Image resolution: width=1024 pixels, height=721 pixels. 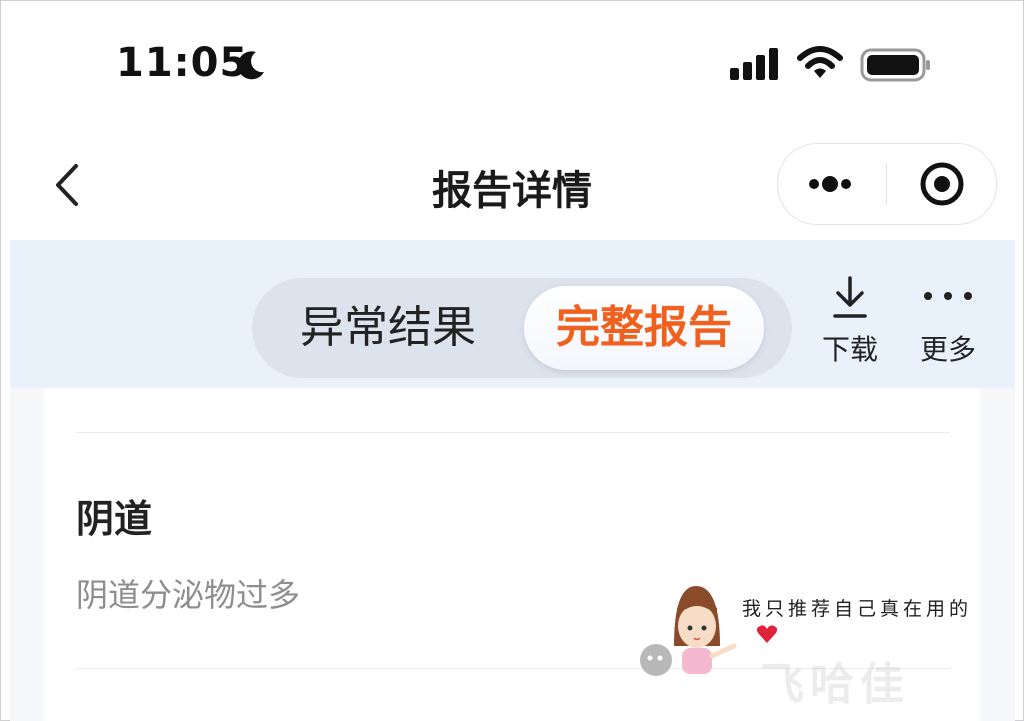 I want to click on more-button: 更多, so click(x=948, y=322).